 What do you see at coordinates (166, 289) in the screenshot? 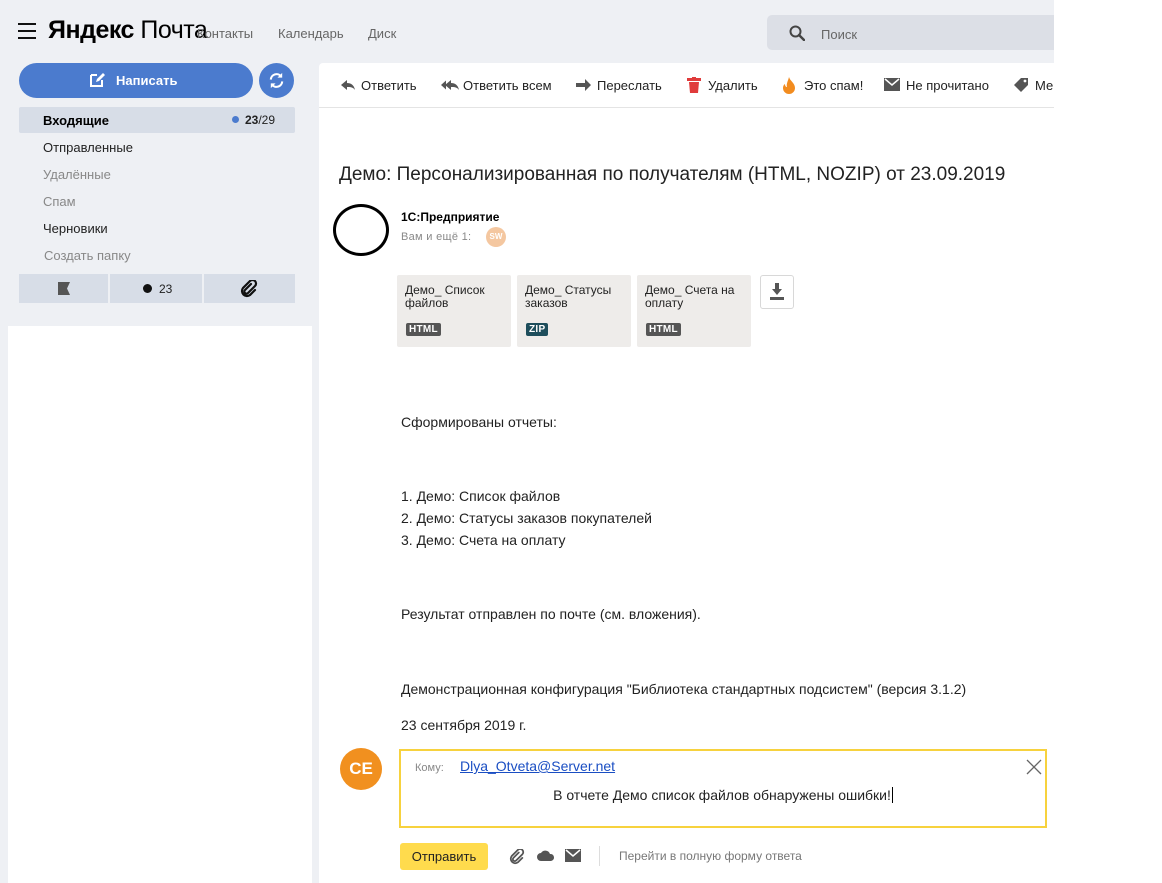
I see `filter-unread-count: 23` at bounding box center [166, 289].